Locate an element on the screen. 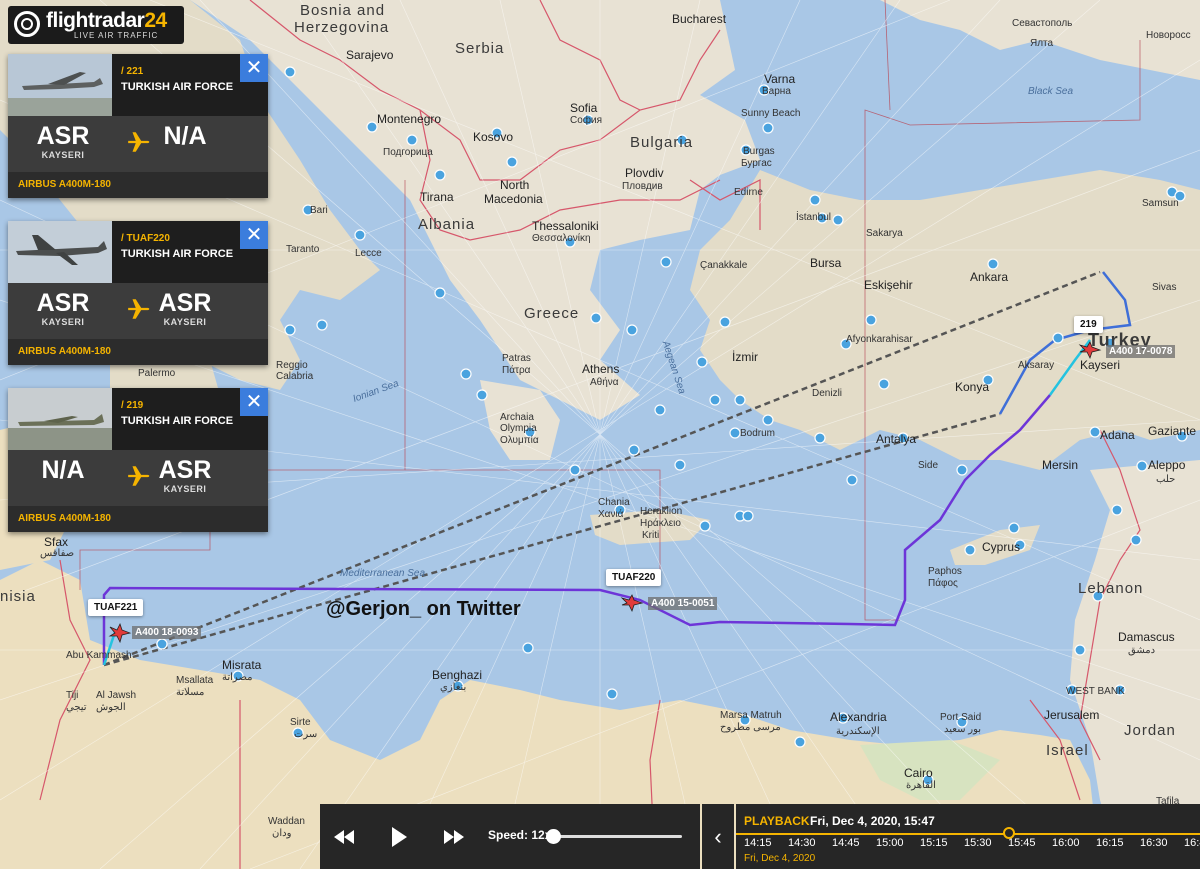 This screenshot has width=1200, height=869. flight-callsign: / TUAF220 is located at coordinates (145, 238).